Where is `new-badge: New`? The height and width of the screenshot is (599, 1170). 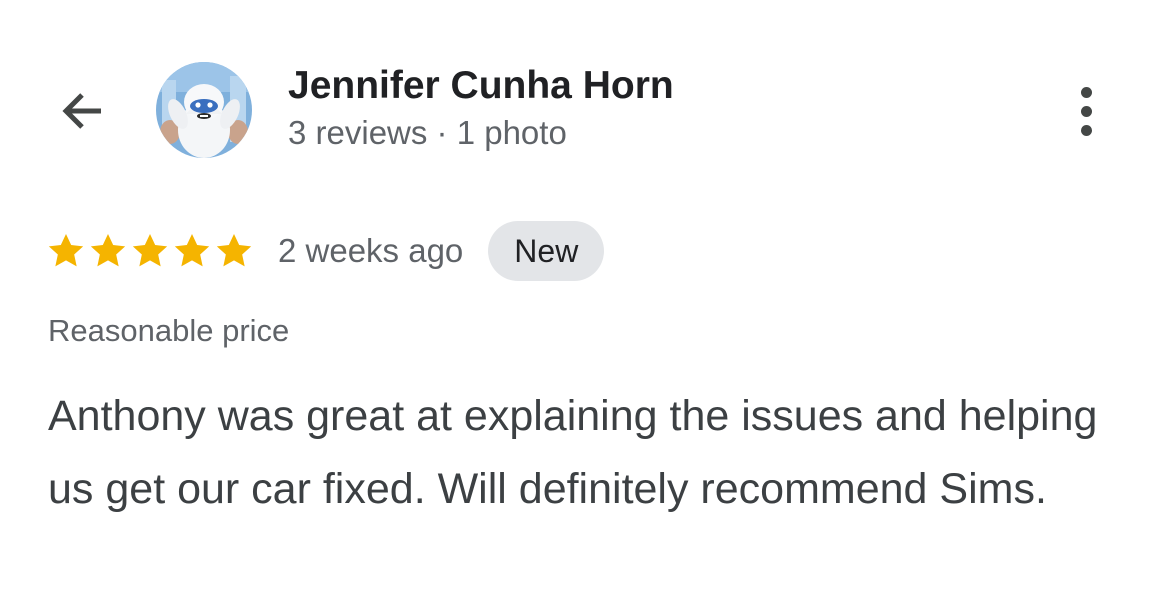 new-badge: New is located at coordinates (546, 251).